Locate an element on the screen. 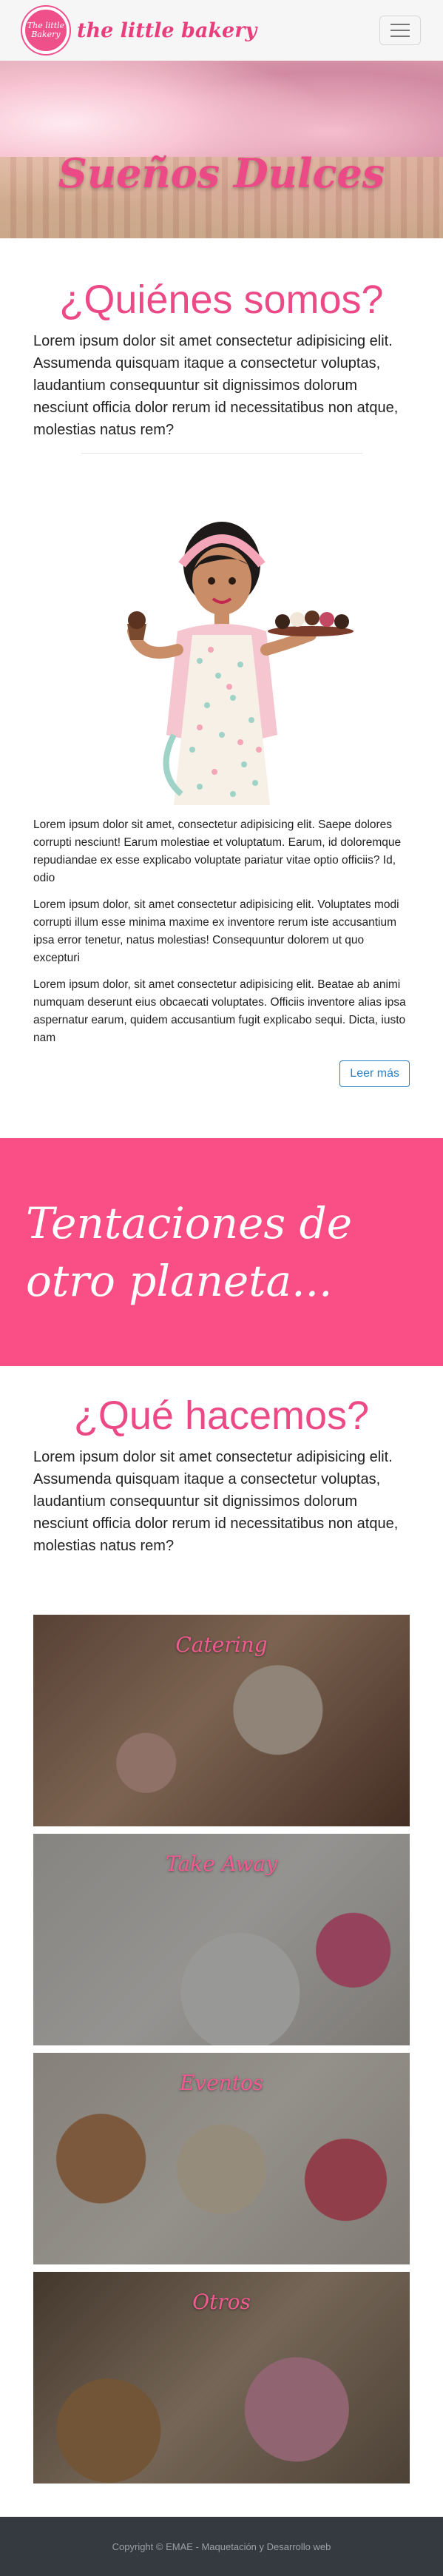  service-label: Otros is located at coordinates (221, 2302).